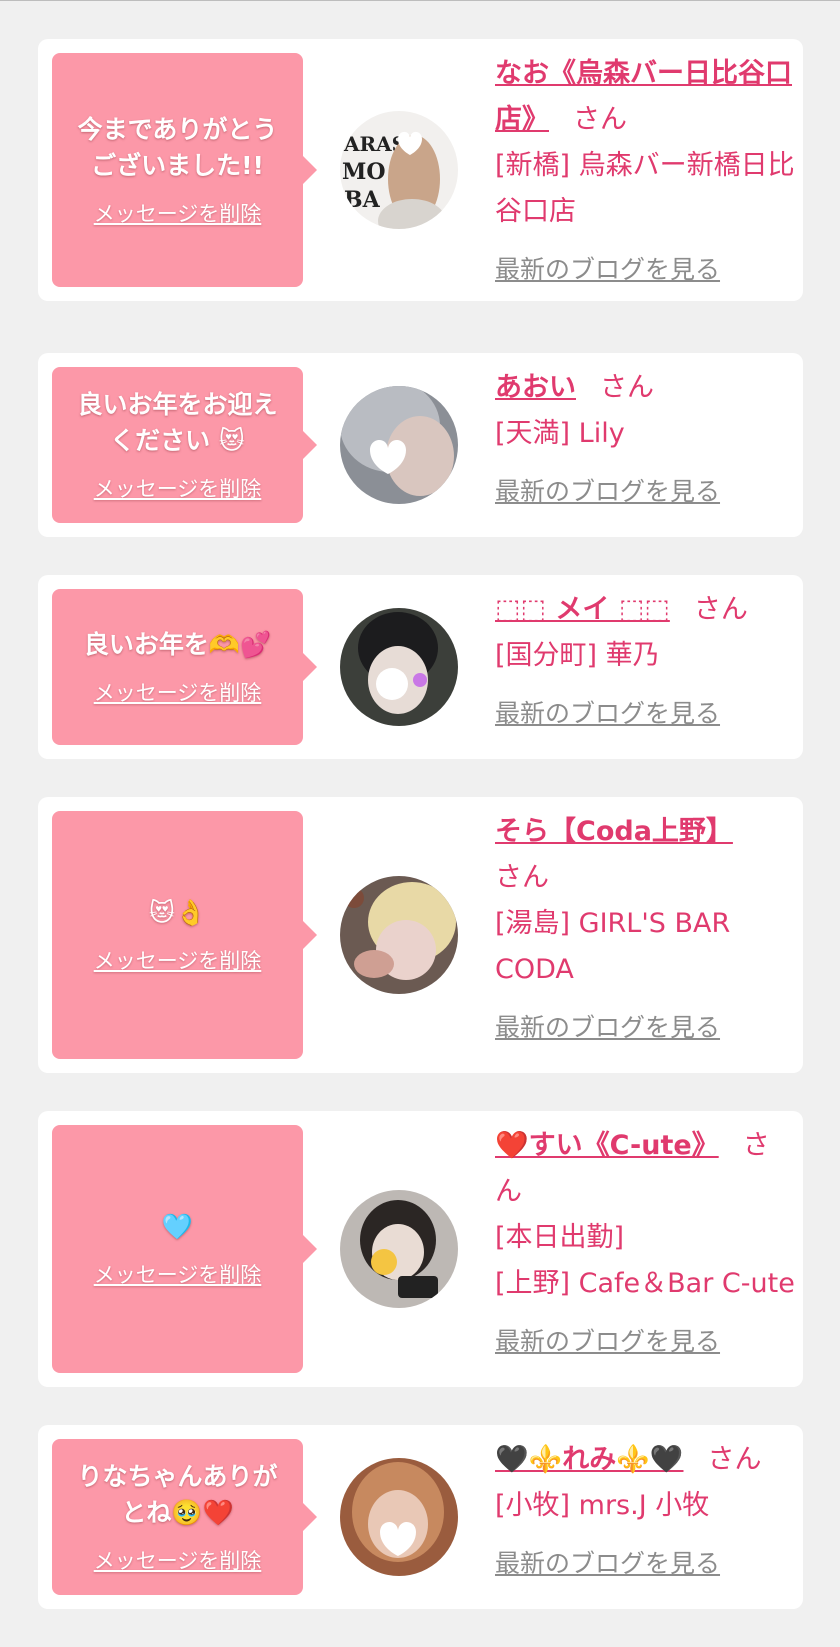 This screenshot has height=1647, width=840. Describe the element at coordinates (645, 1283) in the screenshot. I see `shop-info: [上野] Cafe＆Bar C-ute` at that location.